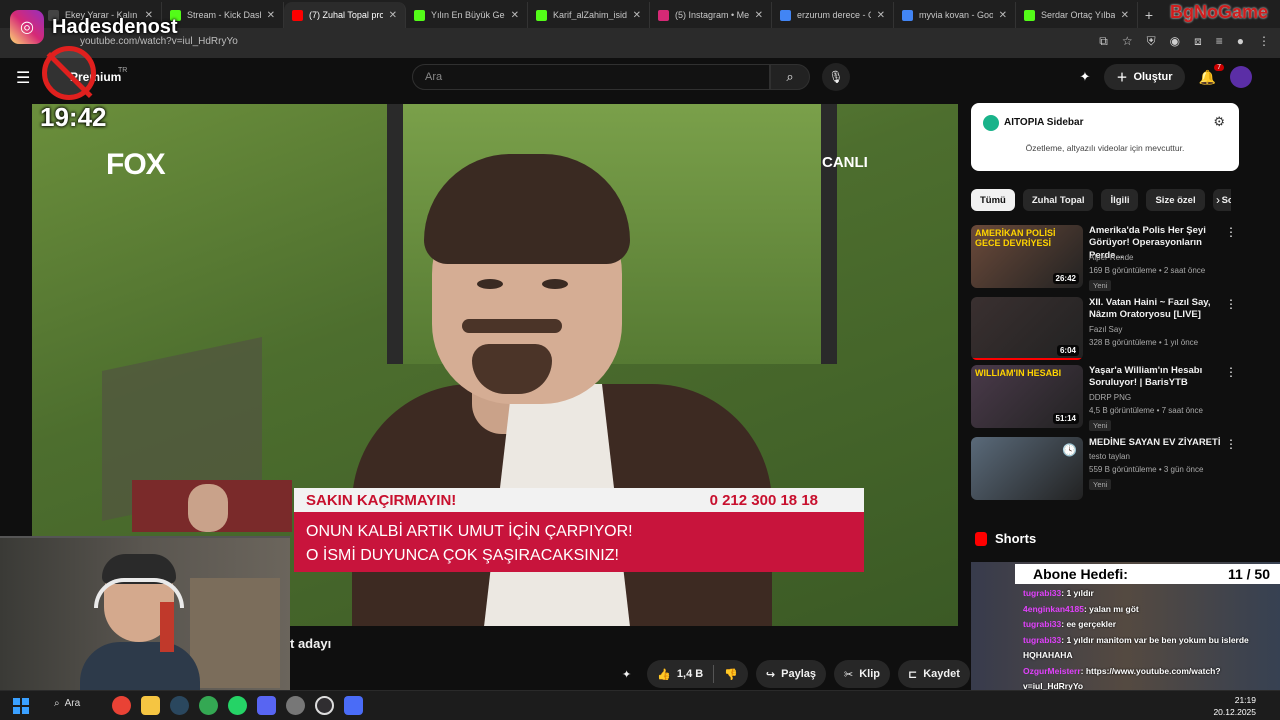  What do you see at coordinates (664, 674) in the screenshot?
I see `thumbs-up-icon: 👍` at bounding box center [664, 674].